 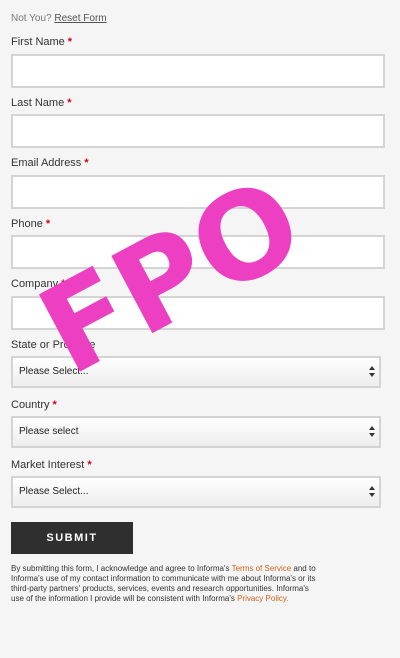 What do you see at coordinates (38, 42) in the screenshot?
I see `first-name-label-text: First Name` at bounding box center [38, 42].